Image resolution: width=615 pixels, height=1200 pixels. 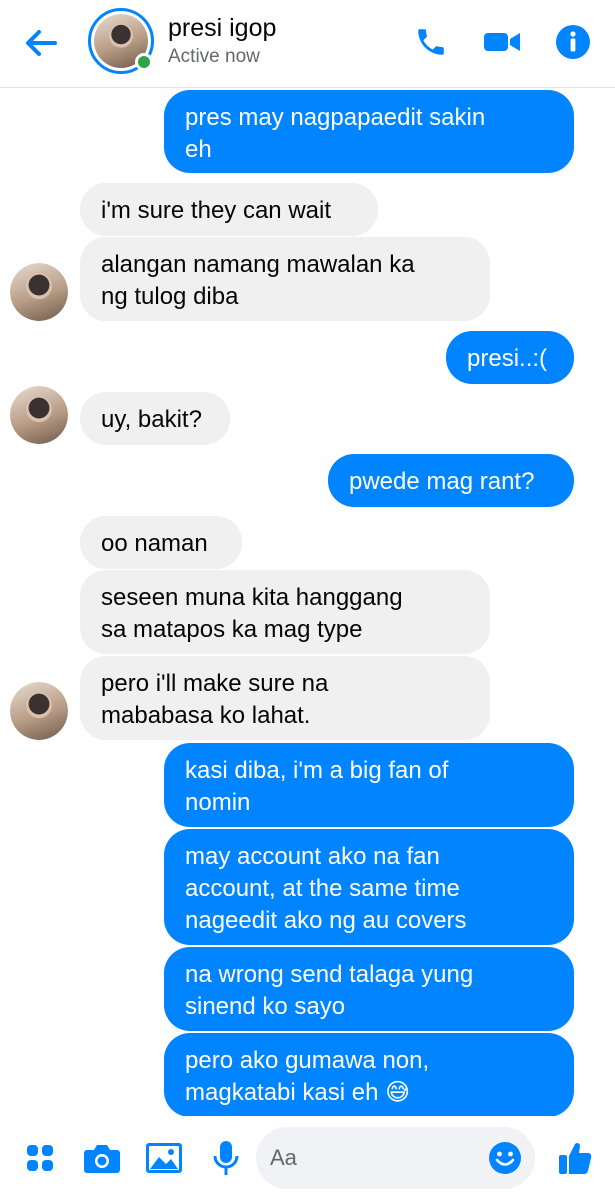 I want to click on emoji-button, so click(x=505, y=1158).